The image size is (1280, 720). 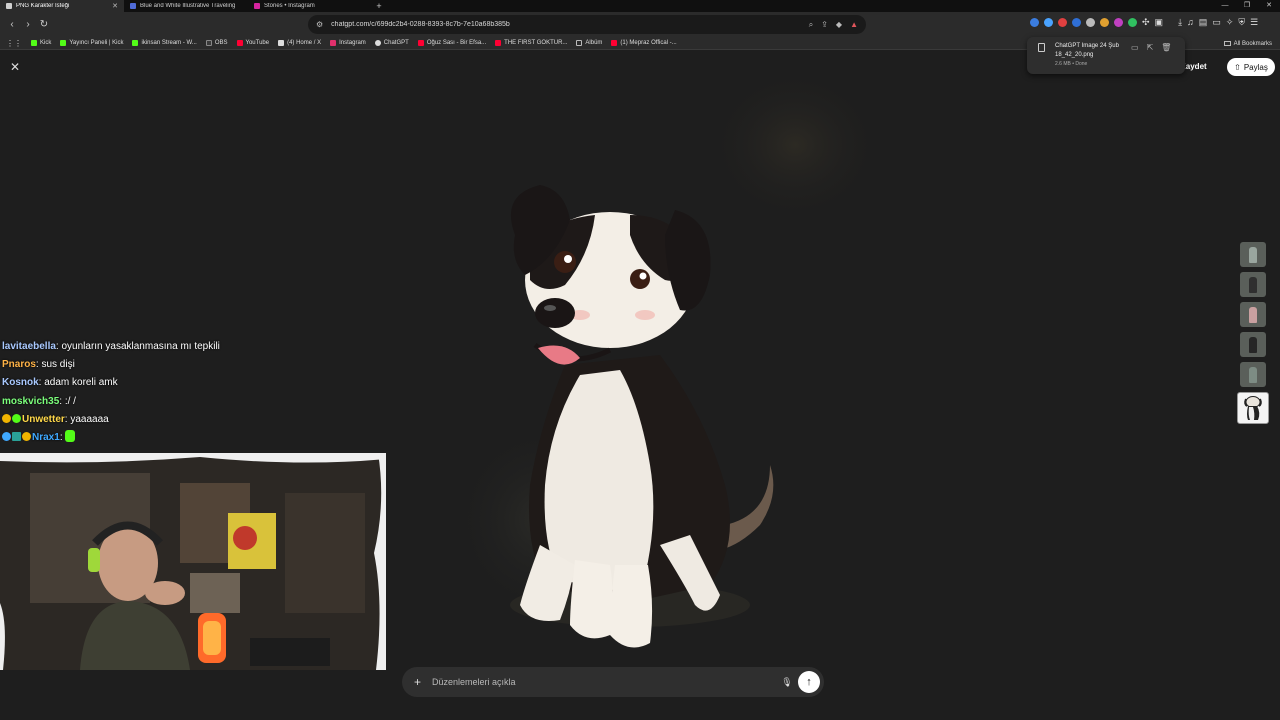 I want to click on shield-icon: ◆, so click(x=839, y=24).